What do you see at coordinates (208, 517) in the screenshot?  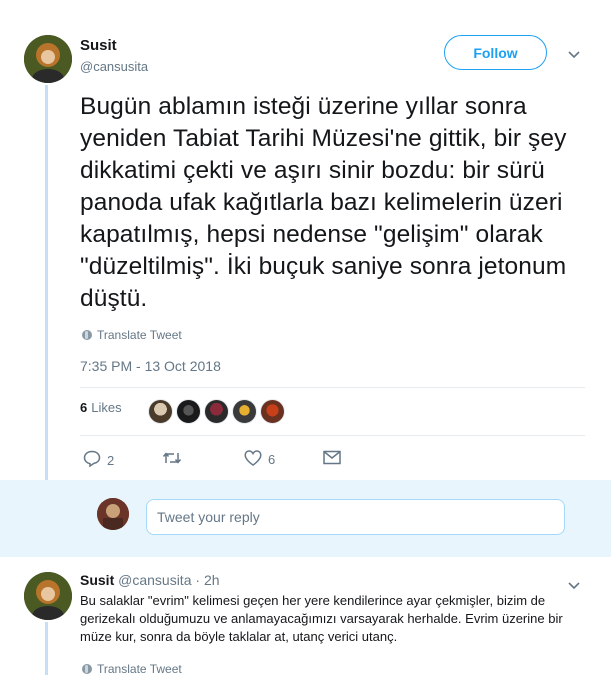 I see `reply-placeholder: Tweet your reply` at bounding box center [208, 517].